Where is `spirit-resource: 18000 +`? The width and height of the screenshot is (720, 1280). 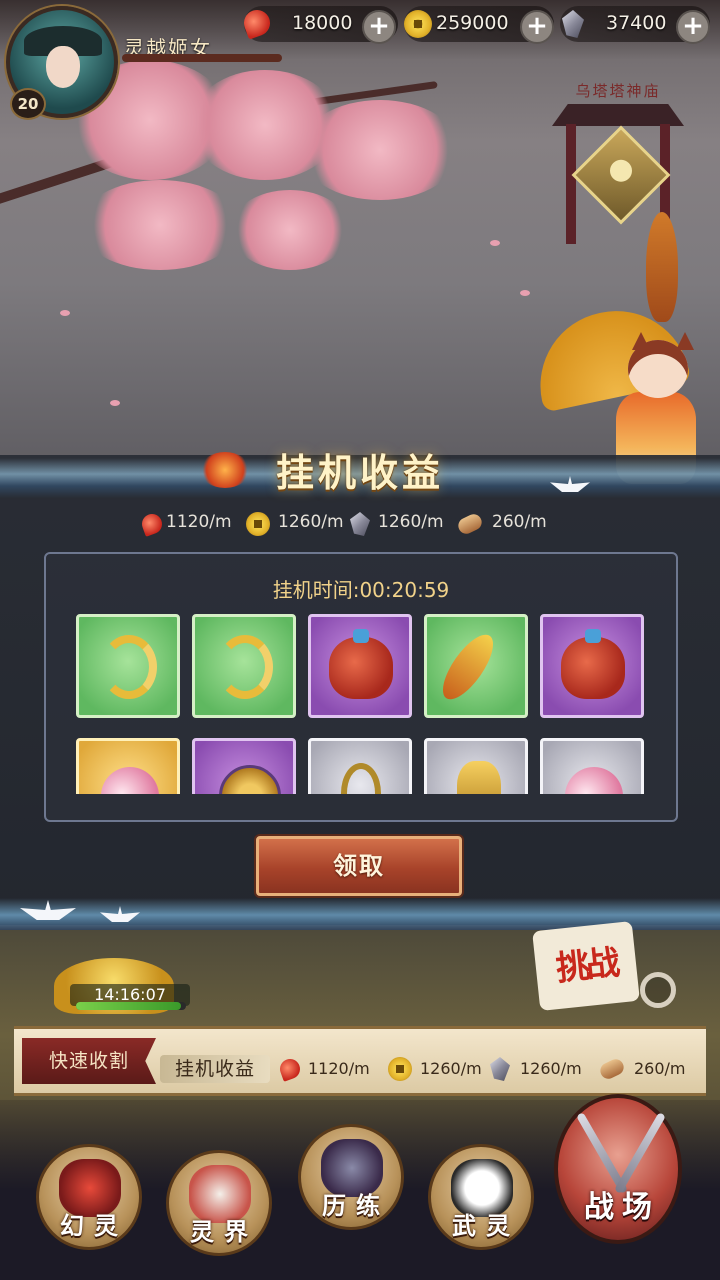
spirit-resource: 18000 + is located at coordinates (319, 25).